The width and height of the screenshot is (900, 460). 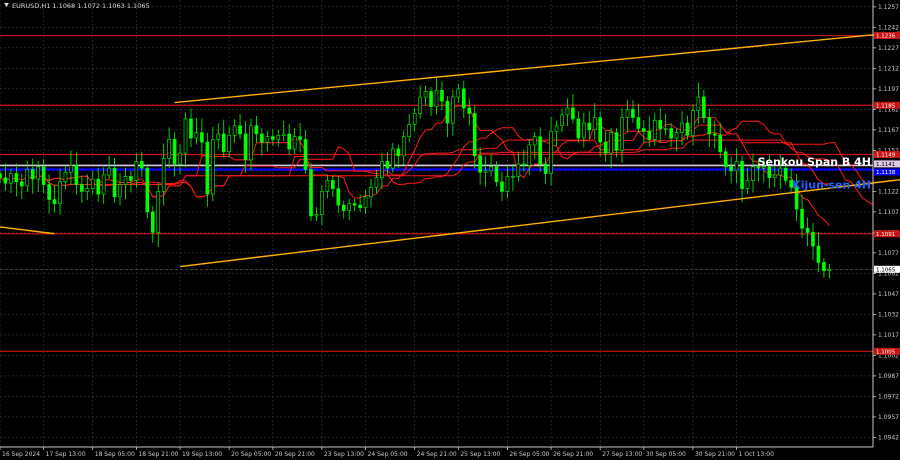 I want to click on annotation-label: Kijun-sen 4H, so click(x=831, y=185).